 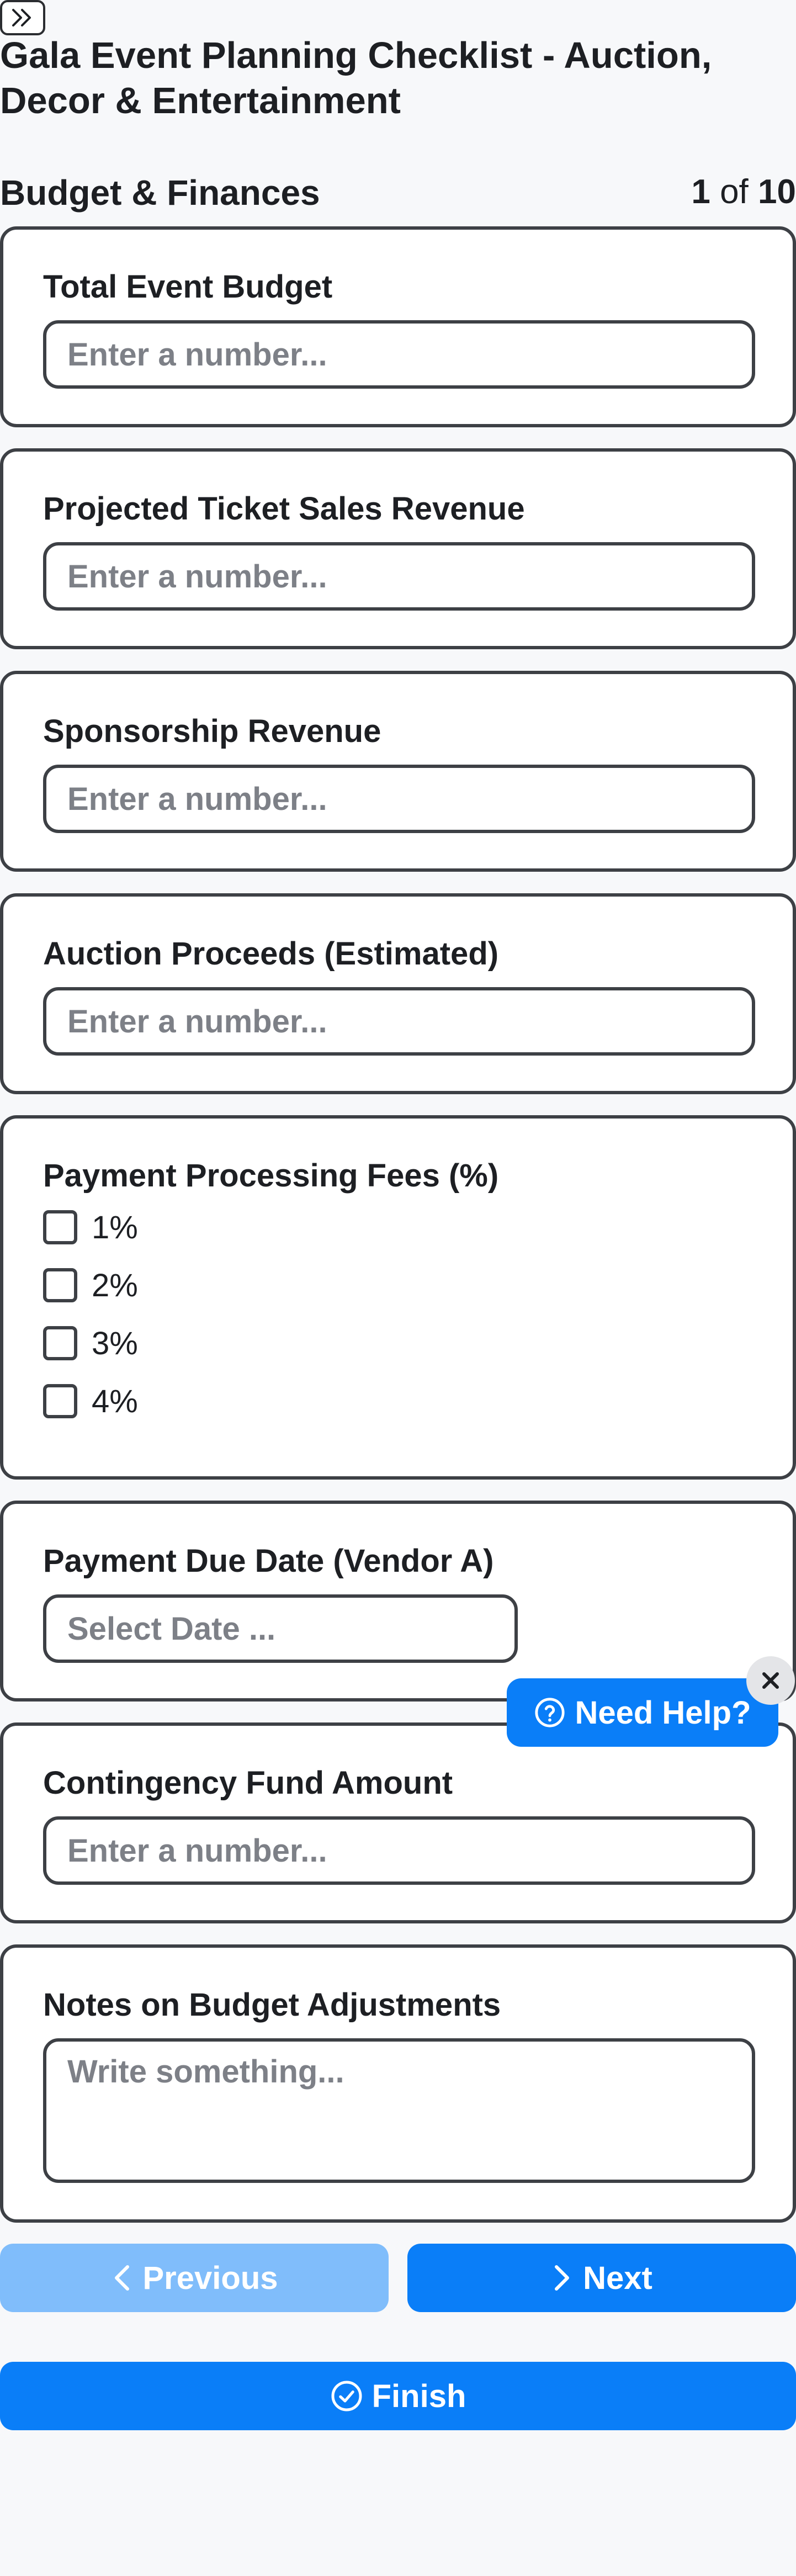 What do you see at coordinates (90, 1285) in the screenshot?
I see `fee-option-2: 2%` at bounding box center [90, 1285].